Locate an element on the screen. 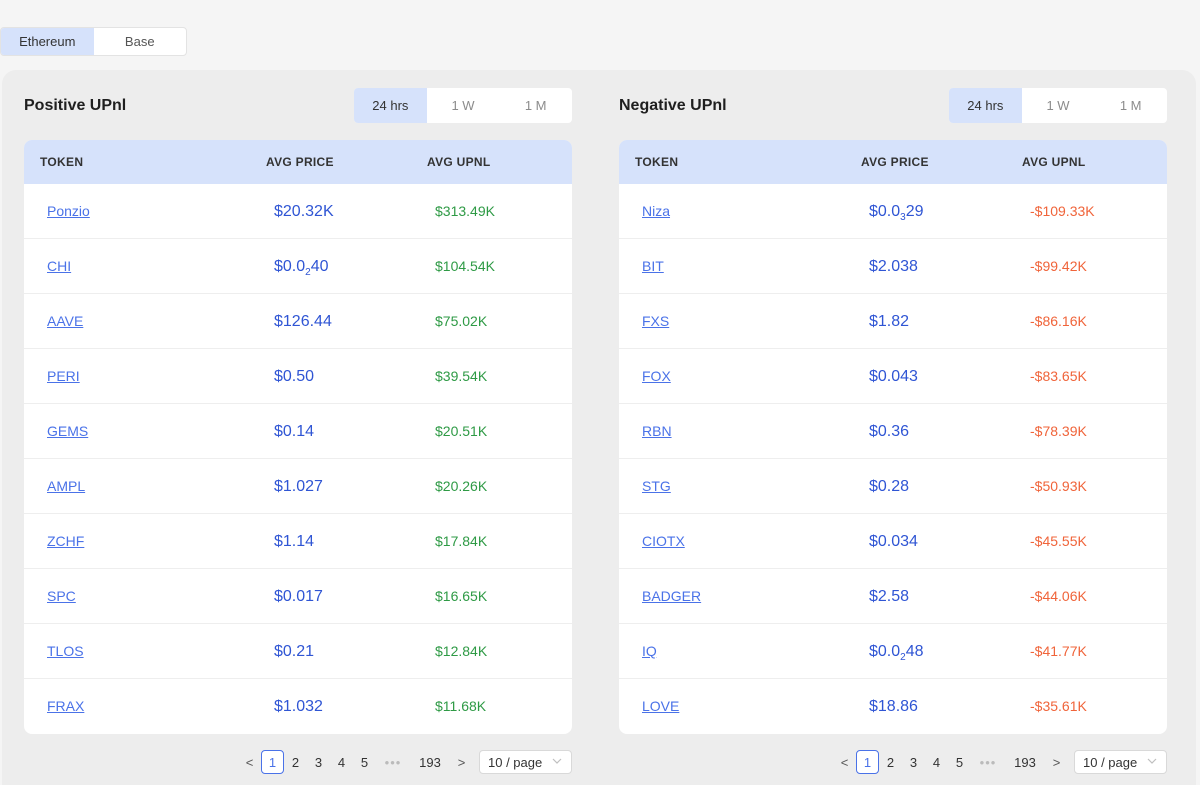 This screenshot has width=1200, height=785. avg-price-main: $1.14 is located at coordinates (294, 541).